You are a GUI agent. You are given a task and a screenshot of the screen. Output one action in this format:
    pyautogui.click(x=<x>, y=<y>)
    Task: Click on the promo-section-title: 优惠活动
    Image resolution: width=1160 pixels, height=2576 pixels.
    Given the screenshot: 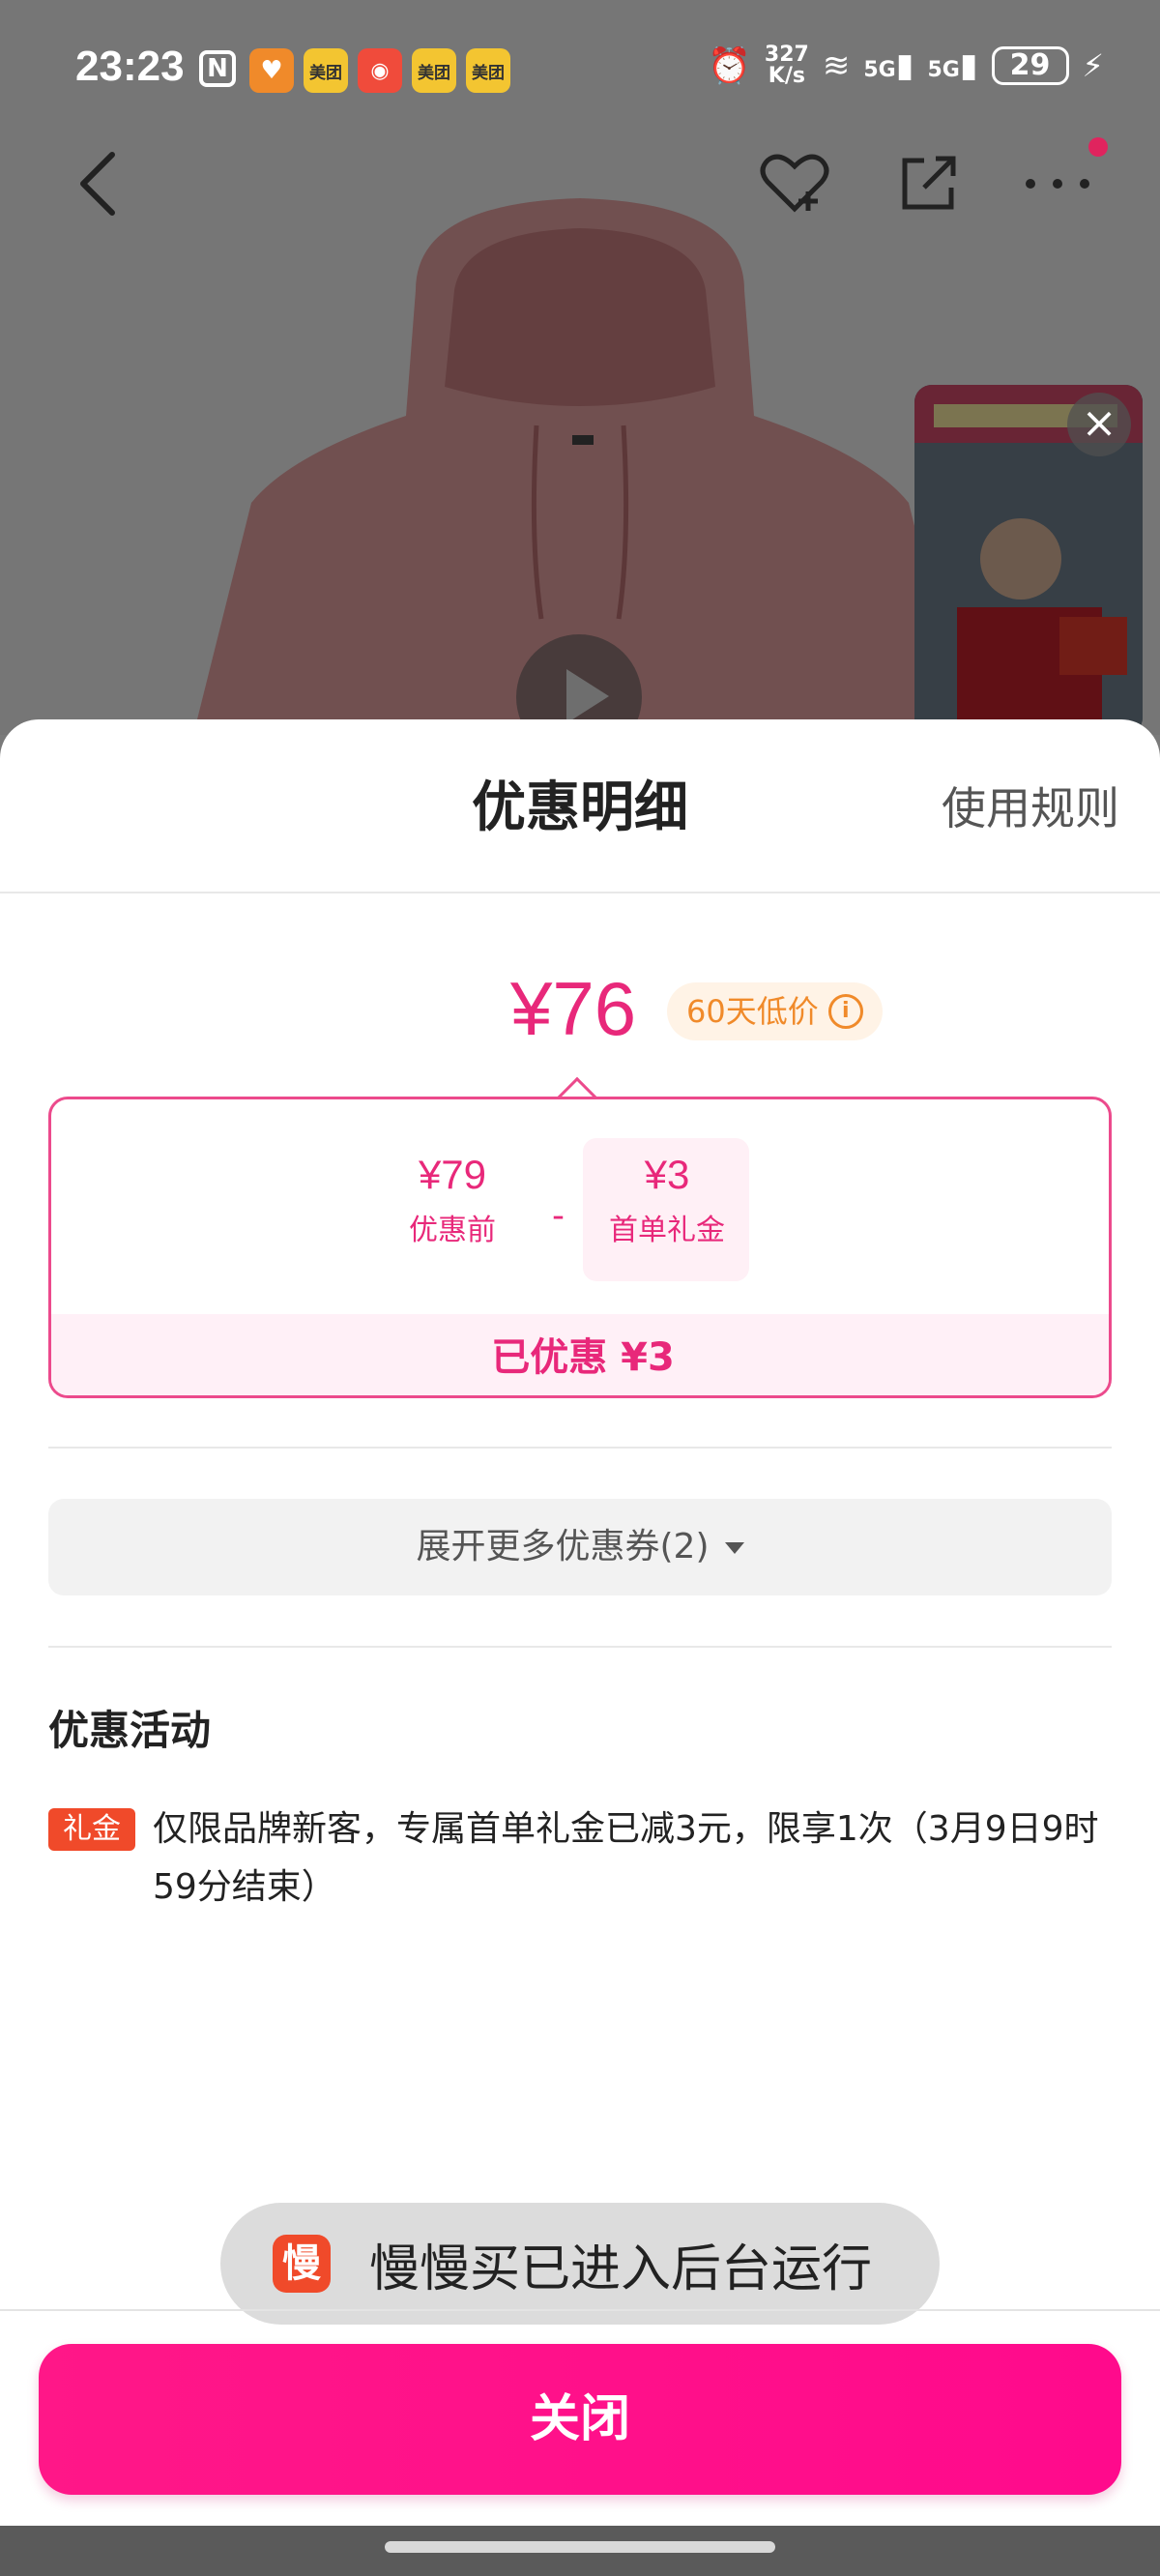 What is the action you would take?
    pyautogui.click(x=130, y=1730)
    